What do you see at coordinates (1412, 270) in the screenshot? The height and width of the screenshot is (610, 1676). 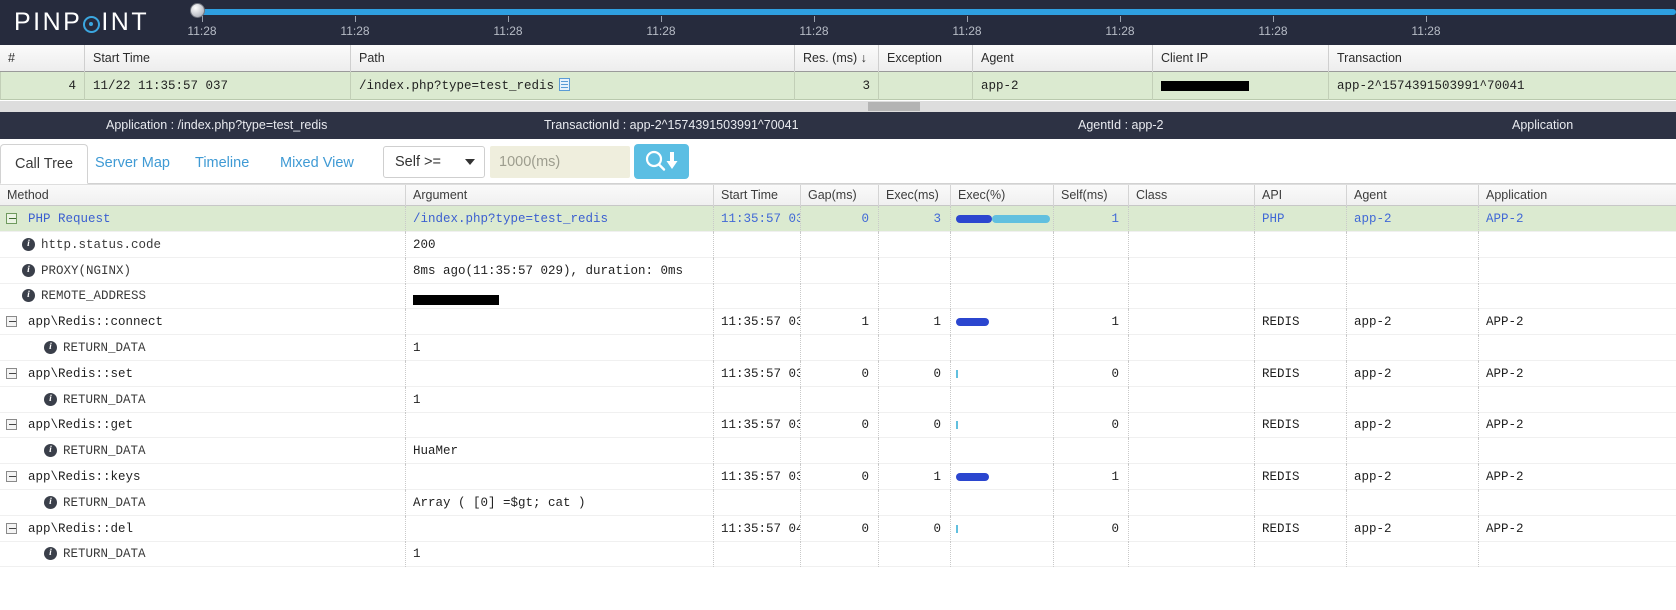 I see `call-tree-agent` at bounding box center [1412, 270].